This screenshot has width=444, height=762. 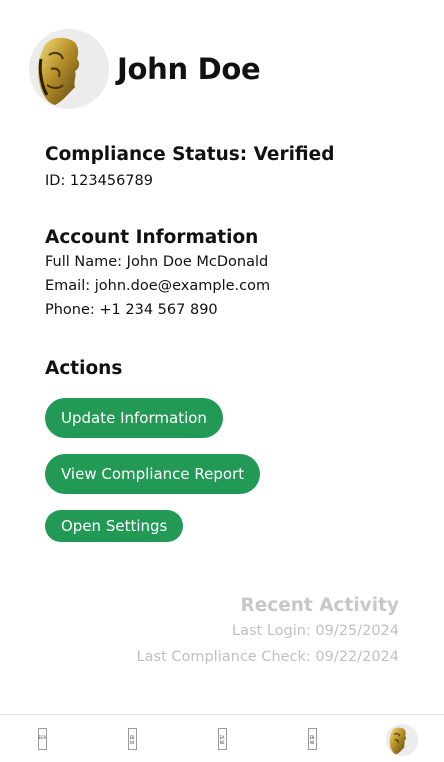 What do you see at coordinates (267, 657) in the screenshot?
I see `last-compliance-check-text: Last Compliance Check: 09/22/2024` at bounding box center [267, 657].